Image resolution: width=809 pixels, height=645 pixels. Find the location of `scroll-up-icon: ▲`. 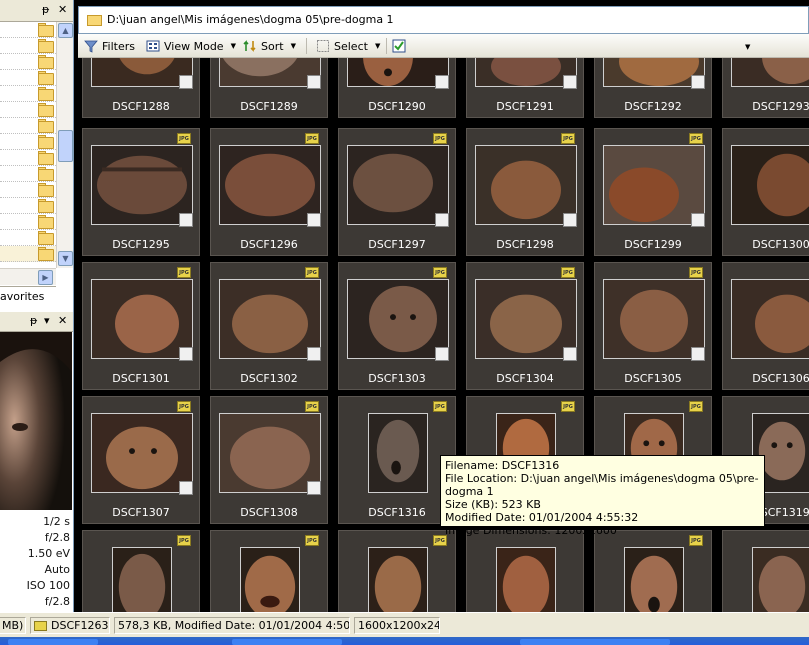

scroll-up-icon: ▲ is located at coordinates (65, 30).